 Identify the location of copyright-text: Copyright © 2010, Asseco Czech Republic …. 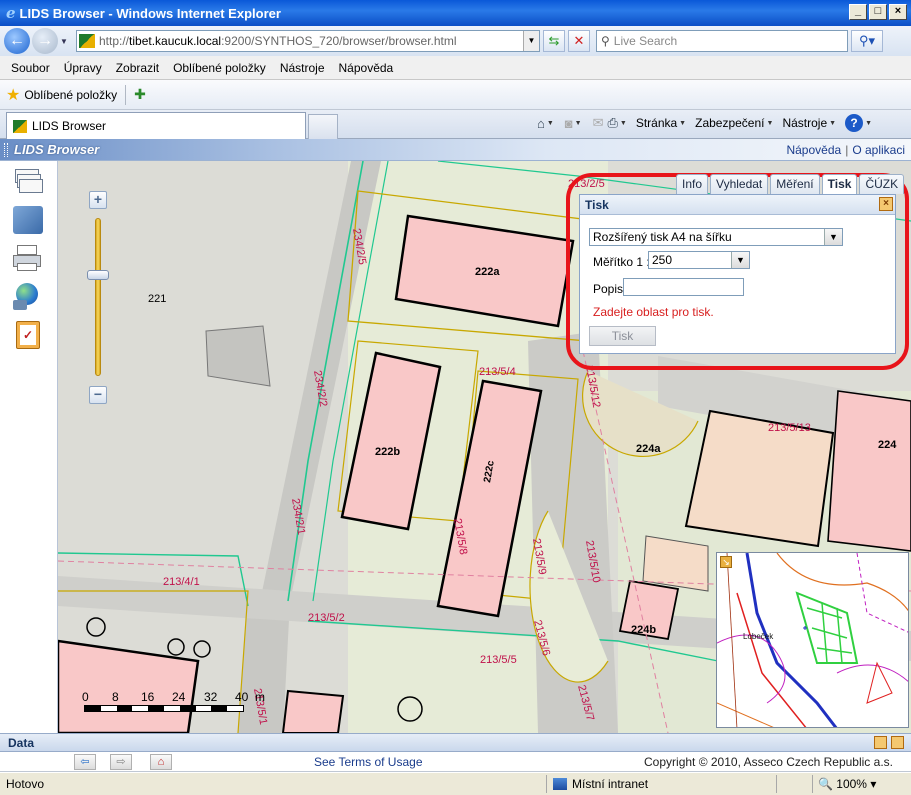
(768, 762).